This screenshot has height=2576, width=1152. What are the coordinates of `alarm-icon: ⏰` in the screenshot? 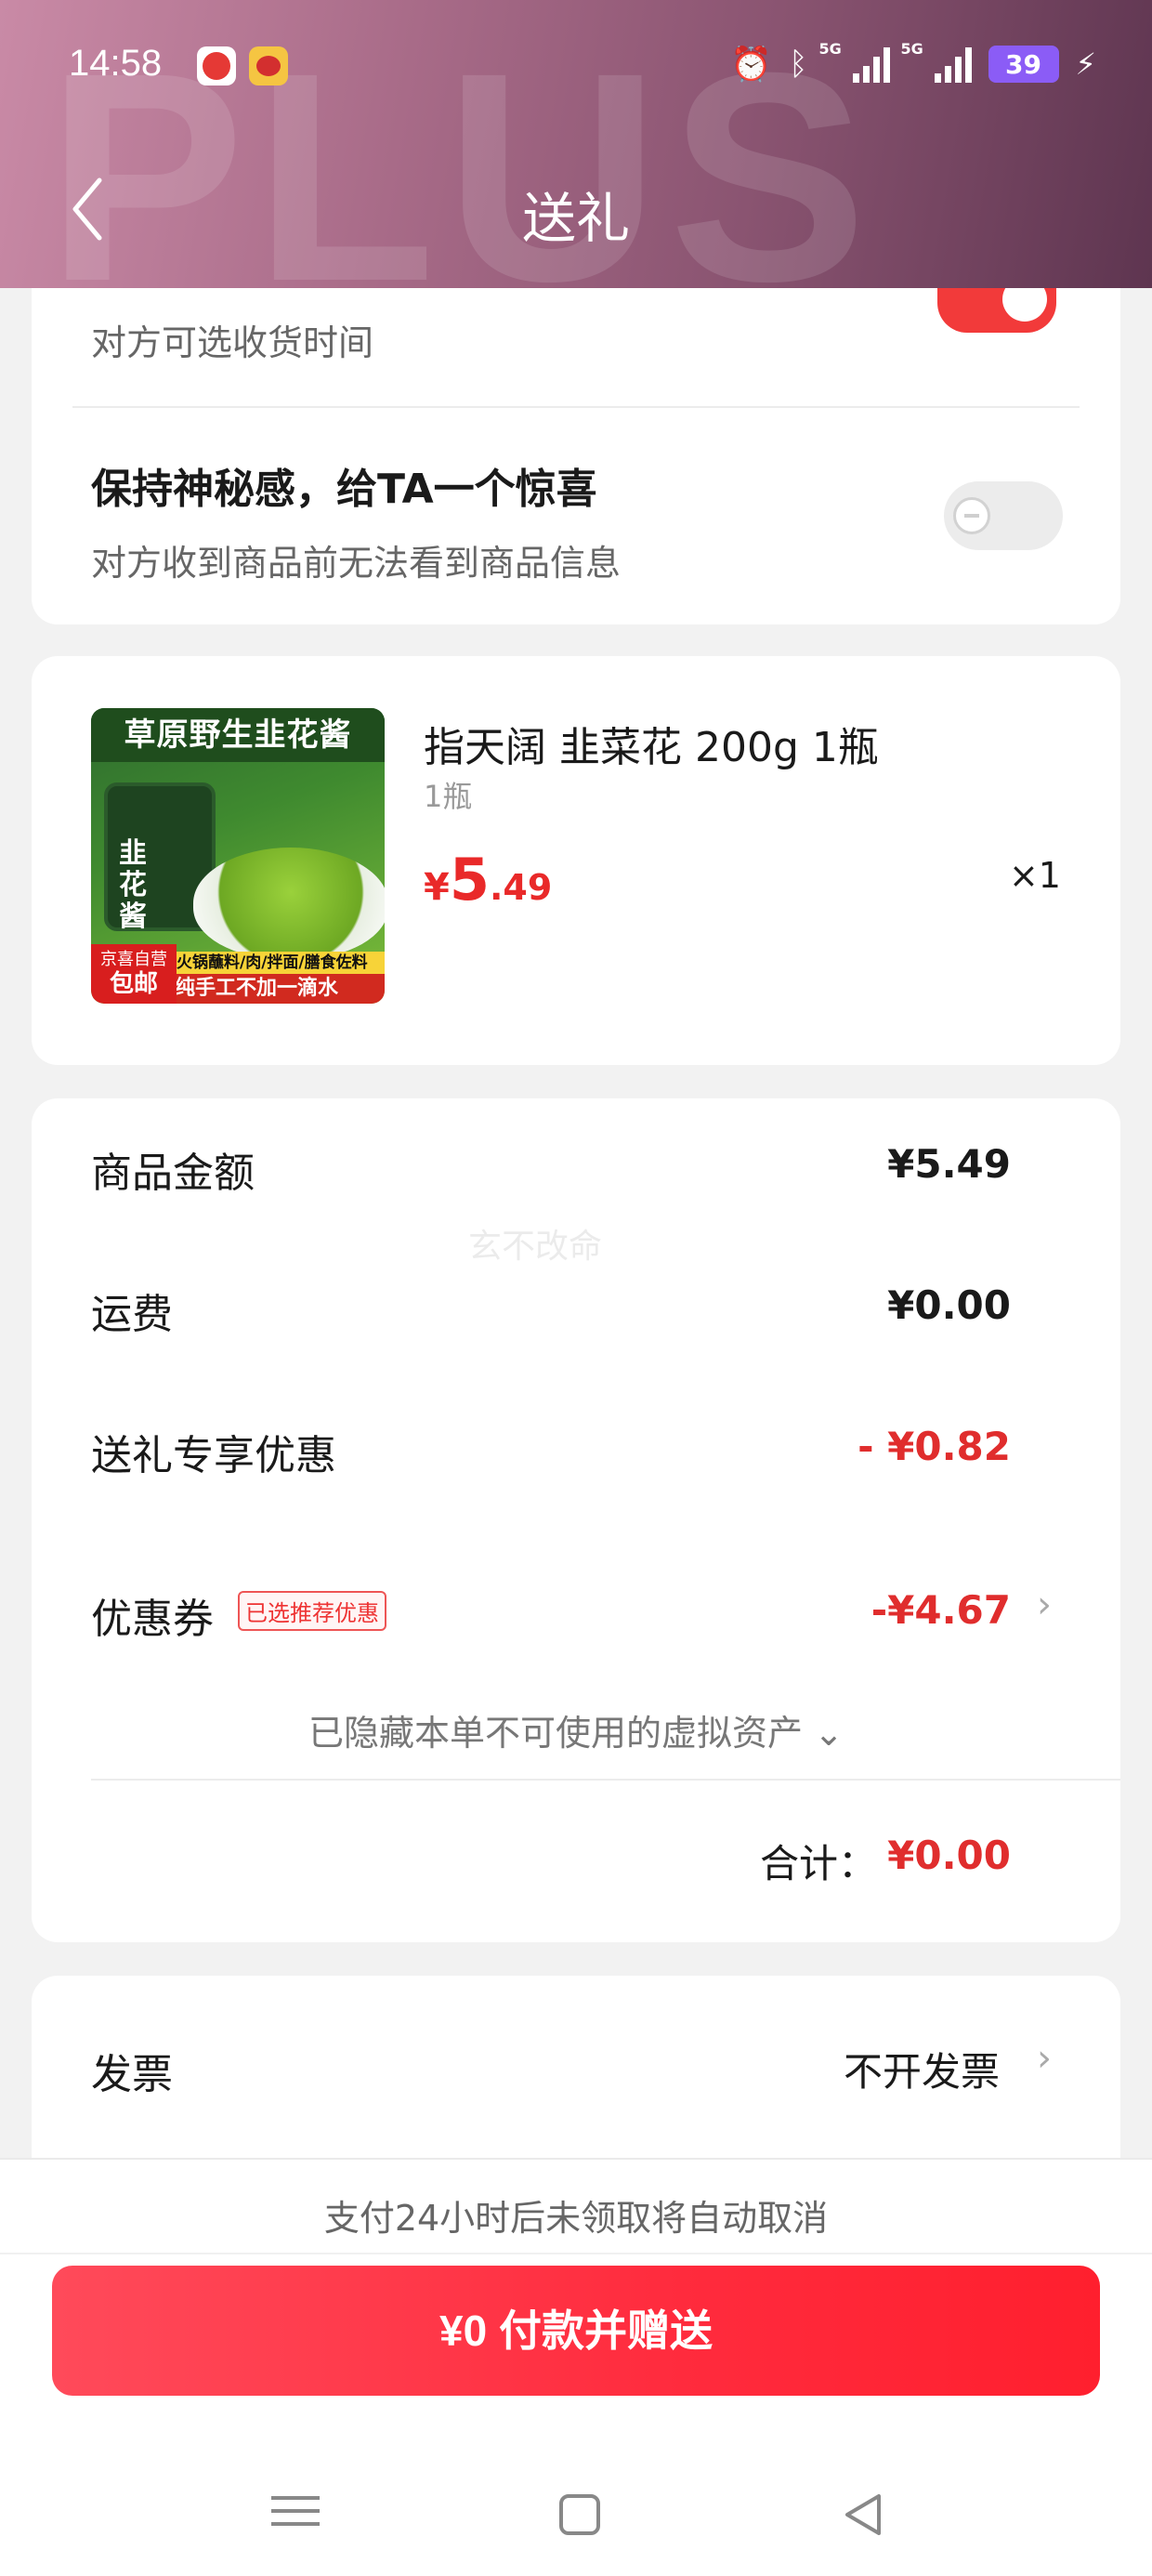 It's located at (751, 65).